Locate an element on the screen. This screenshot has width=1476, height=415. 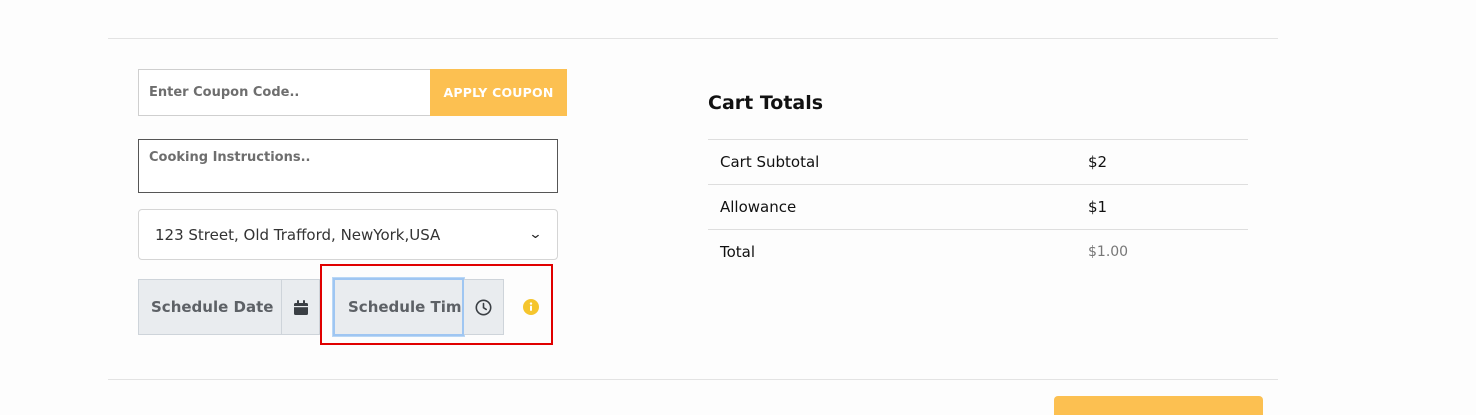
table-row: Cart Subtotal $2 is located at coordinates (978, 161).